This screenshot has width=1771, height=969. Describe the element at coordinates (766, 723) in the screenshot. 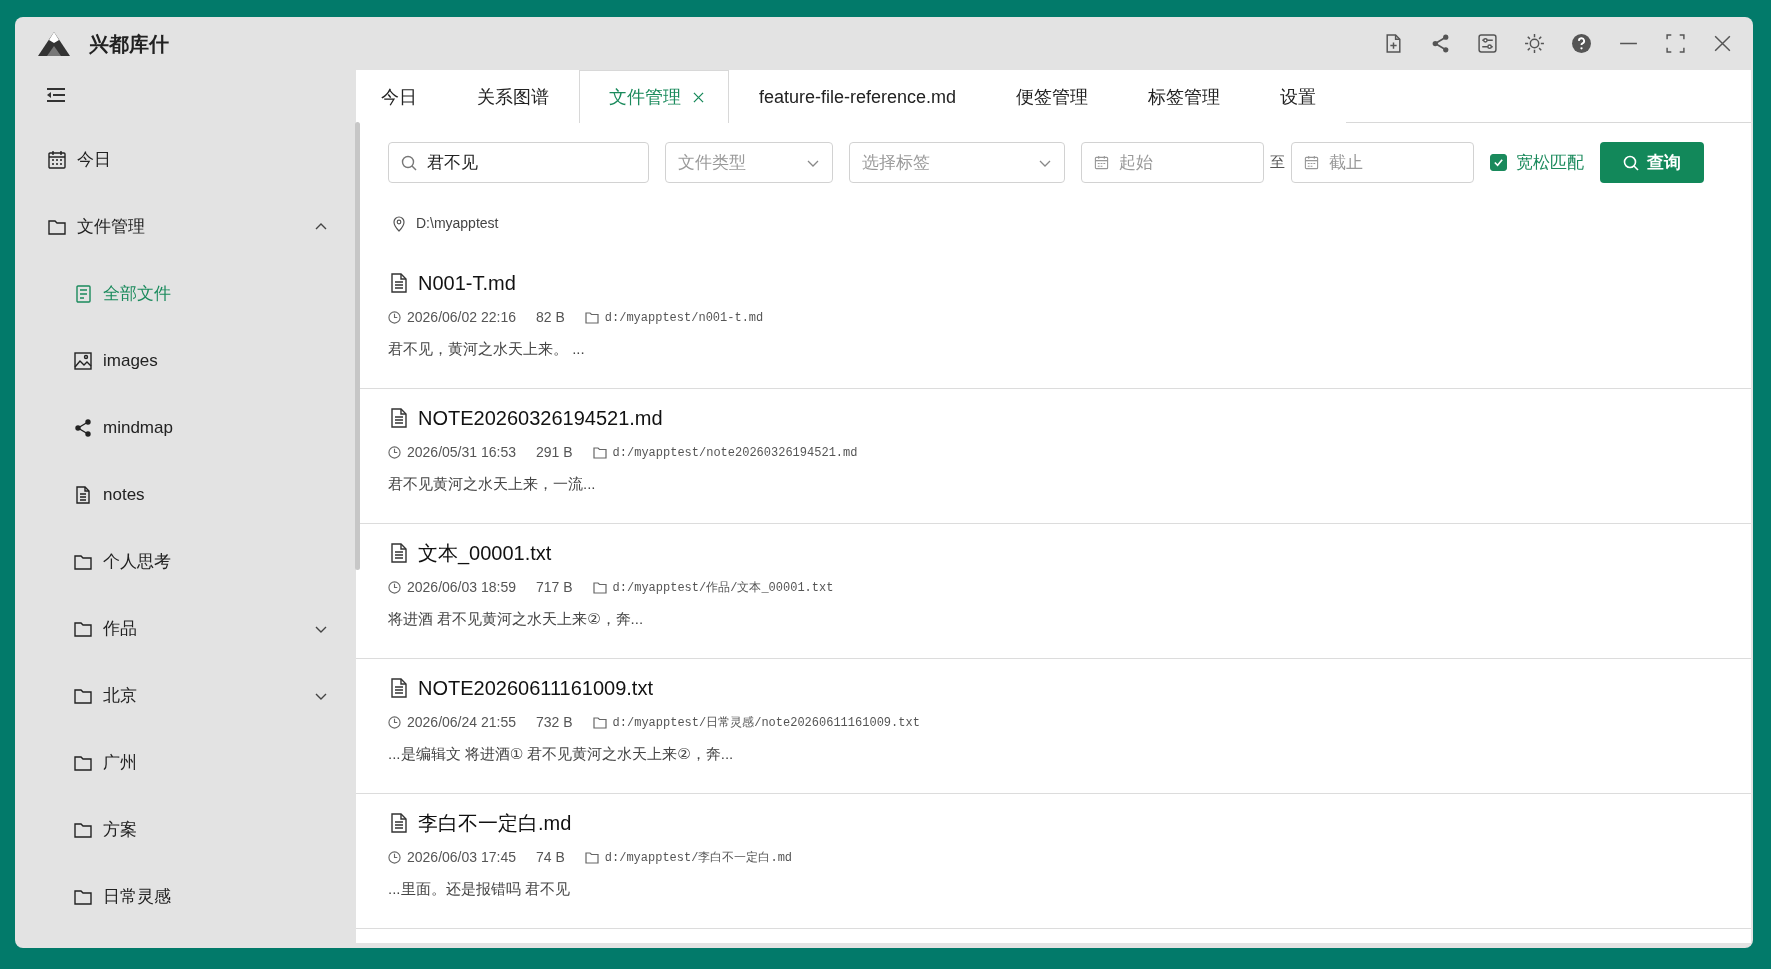

I see `file-path: d:/myapptest/日常灵感/note20260611161009.txt` at that location.